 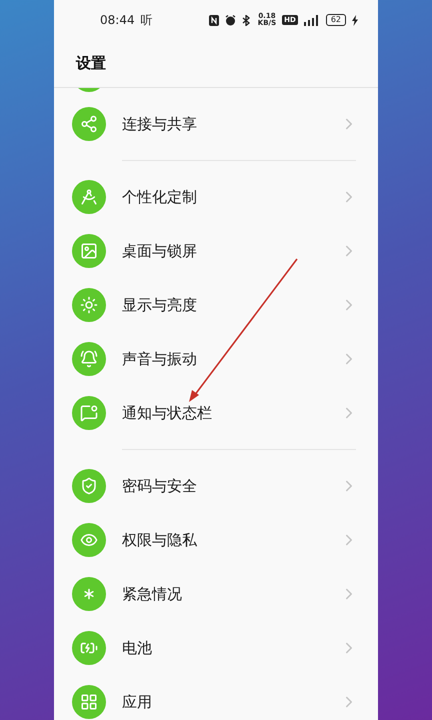 I want to click on settings-item: 连接与共享, so click(x=216, y=124).